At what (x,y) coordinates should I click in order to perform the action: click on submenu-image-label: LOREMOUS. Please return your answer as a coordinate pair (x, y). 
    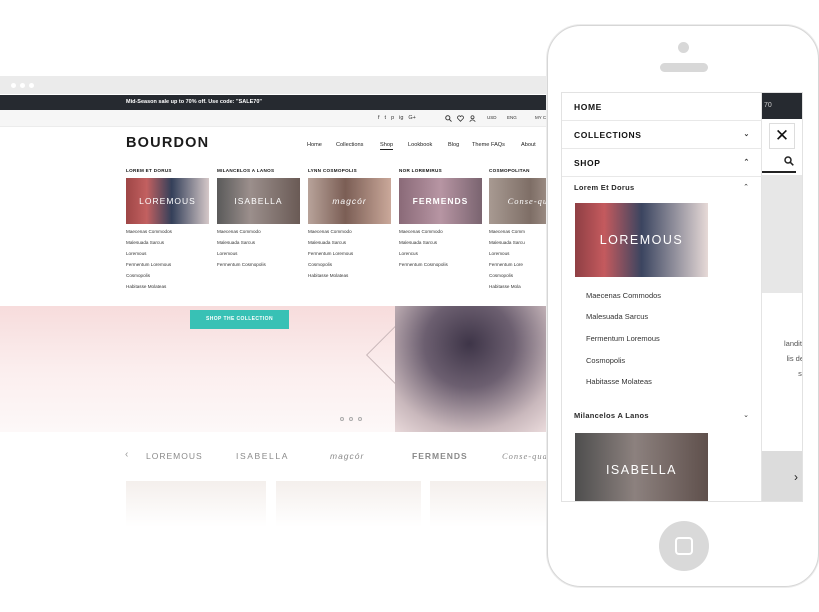
    Looking at the image, I should click on (641, 240).